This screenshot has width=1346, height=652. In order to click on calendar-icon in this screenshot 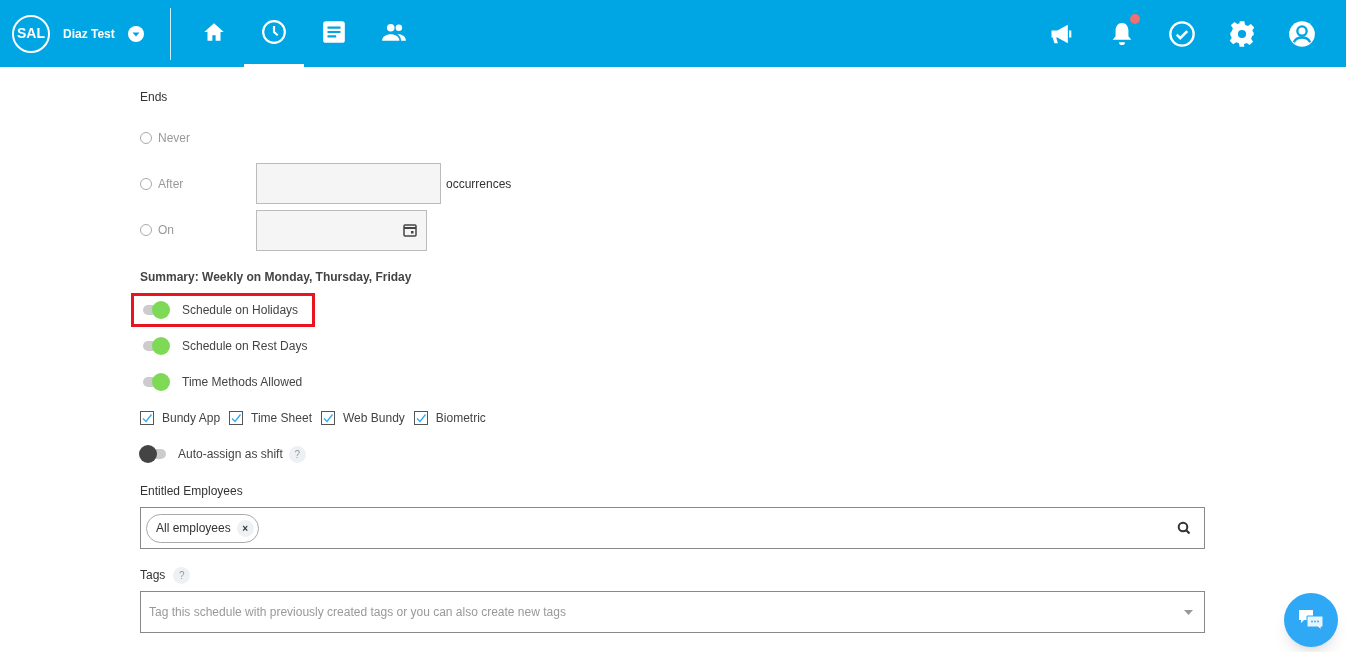, I will do `click(410, 230)`.